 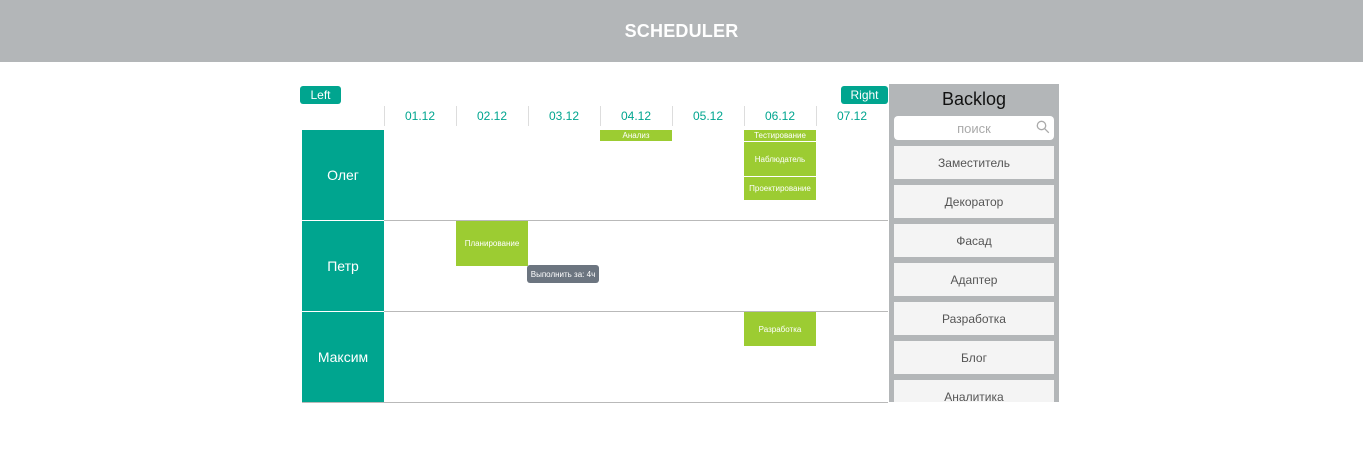 I want to click on person-petr: Петр, so click(x=343, y=266).